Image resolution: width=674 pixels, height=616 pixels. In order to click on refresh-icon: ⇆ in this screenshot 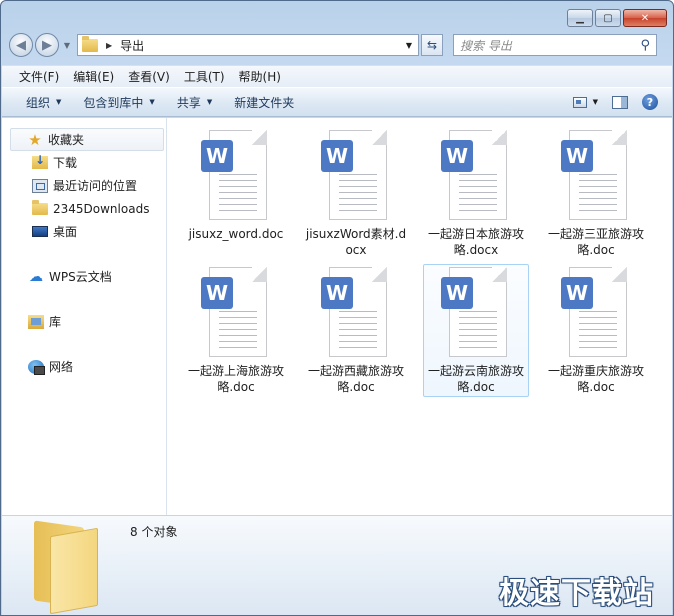, I will do `click(432, 45)`.